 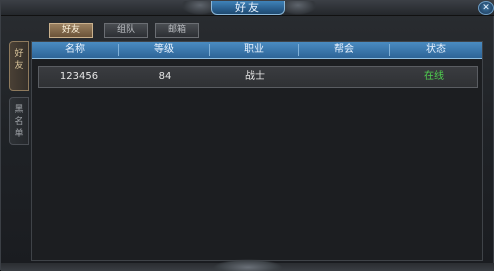 What do you see at coordinates (126, 30) in the screenshot?
I see `tab-team: 组队` at bounding box center [126, 30].